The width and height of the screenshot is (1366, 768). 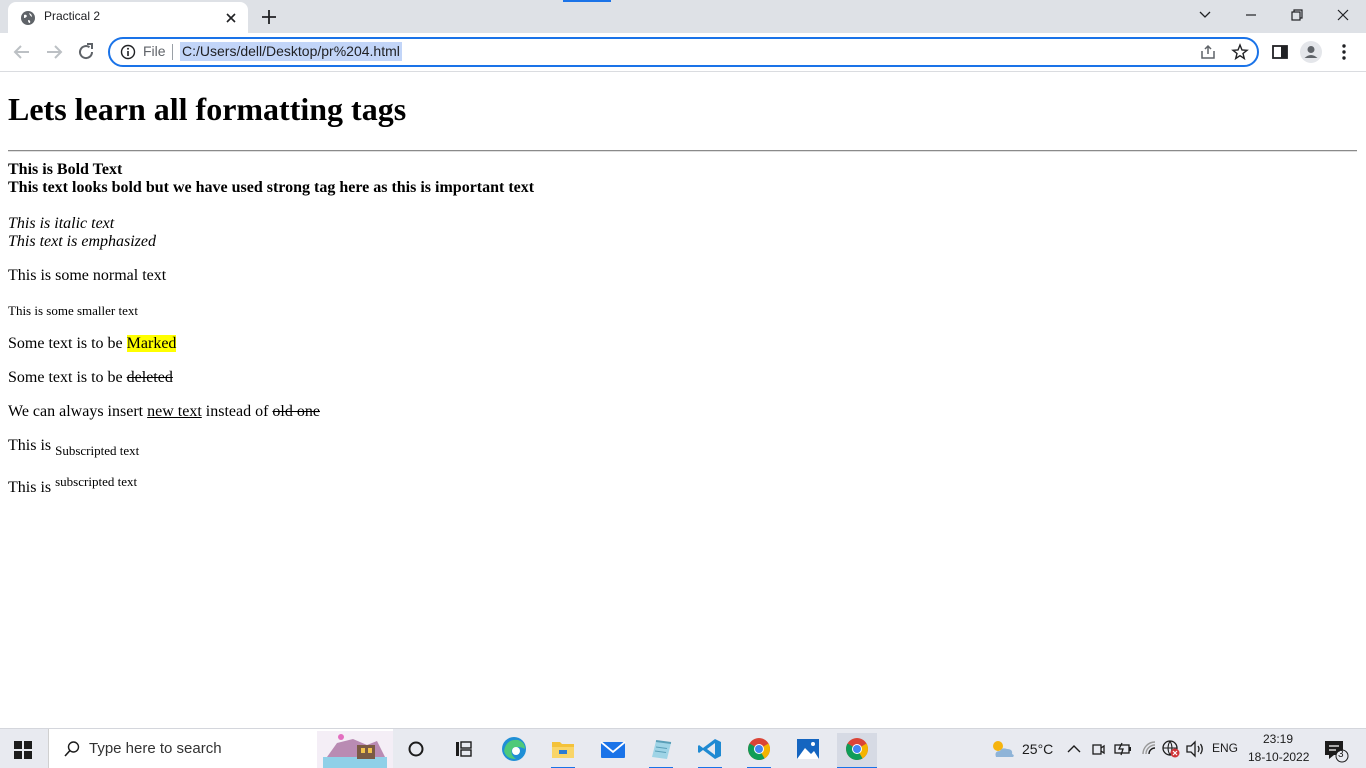 I want to click on chrome-app-active, so click(x=857, y=750).